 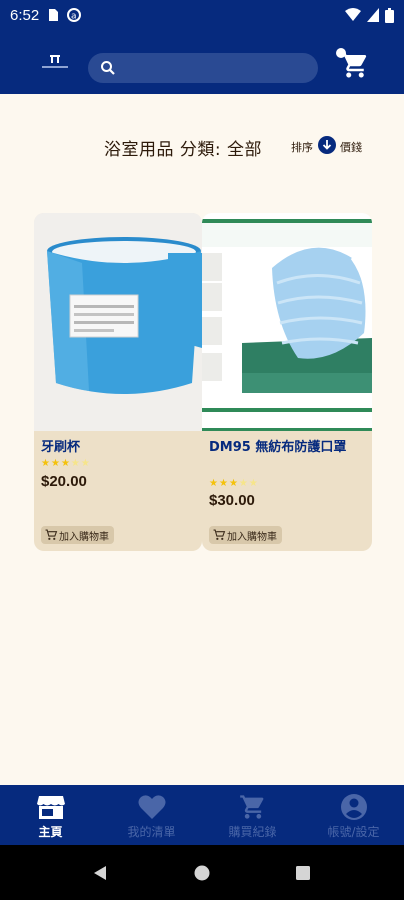 I want to click on nav-label: 主頁, so click(x=50, y=832).